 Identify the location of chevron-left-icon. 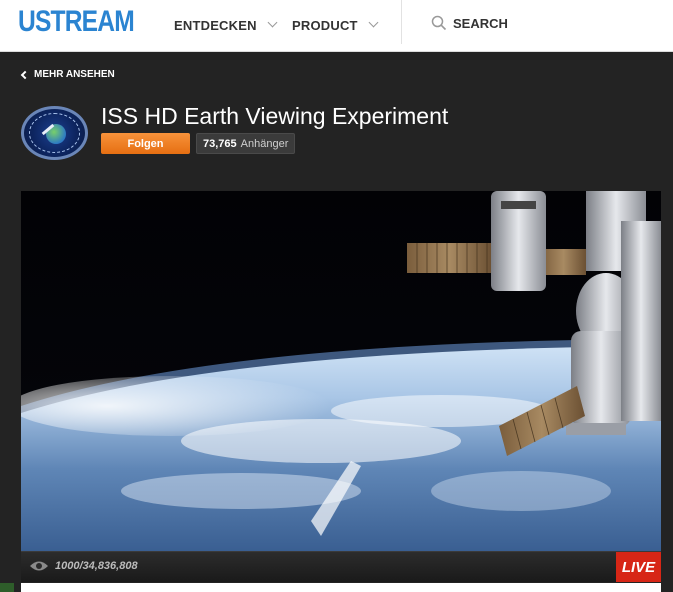
(25, 74).